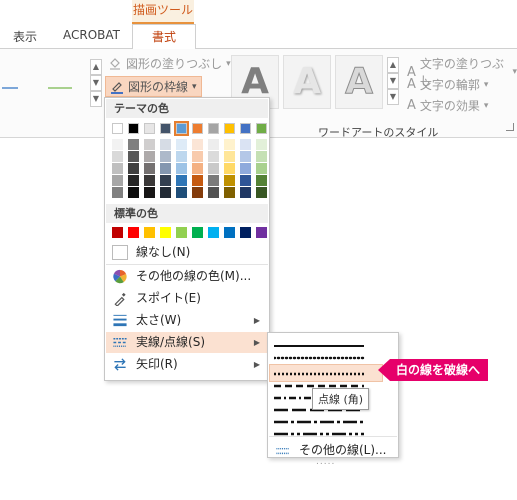 The image size is (517, 500). Describe the element at coordinates (322, 358) in the screenshot. I see `dash-style-round-dot` at that location.